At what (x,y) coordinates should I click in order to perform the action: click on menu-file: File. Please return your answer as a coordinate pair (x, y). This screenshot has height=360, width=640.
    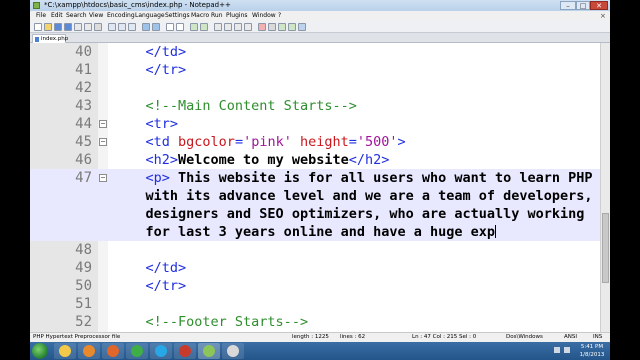
    Looking at the image, I should click on (41, 16).